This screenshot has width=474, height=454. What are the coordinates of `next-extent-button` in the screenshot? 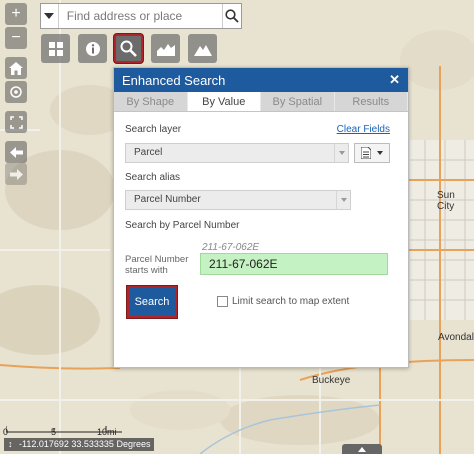 It's located at (16, 174).